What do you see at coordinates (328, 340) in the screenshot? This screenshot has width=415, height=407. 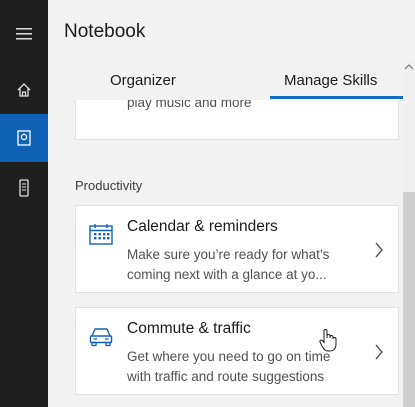 I see `hand-cursor-icon` at bounding box center [328, 340].